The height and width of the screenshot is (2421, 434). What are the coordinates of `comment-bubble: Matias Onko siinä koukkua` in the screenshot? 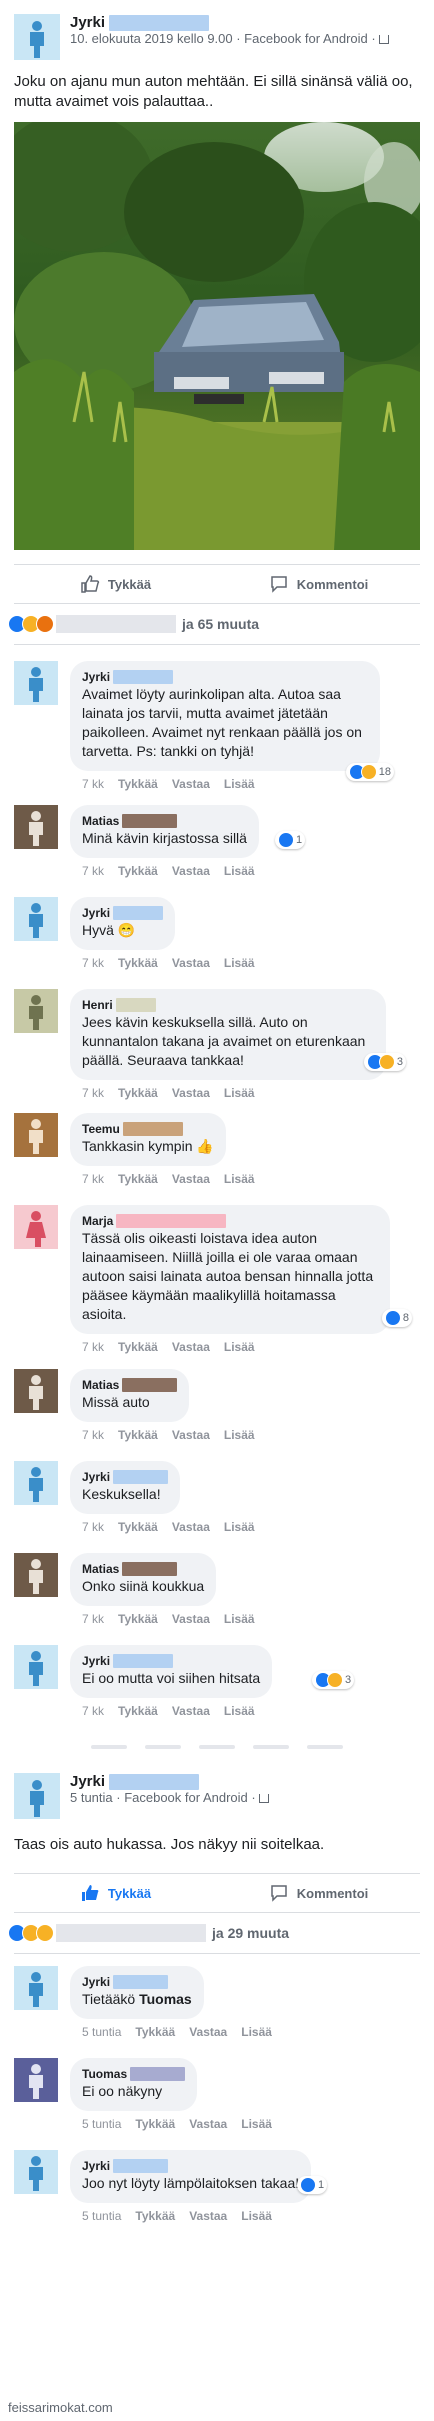 It's located at (143, 1579).